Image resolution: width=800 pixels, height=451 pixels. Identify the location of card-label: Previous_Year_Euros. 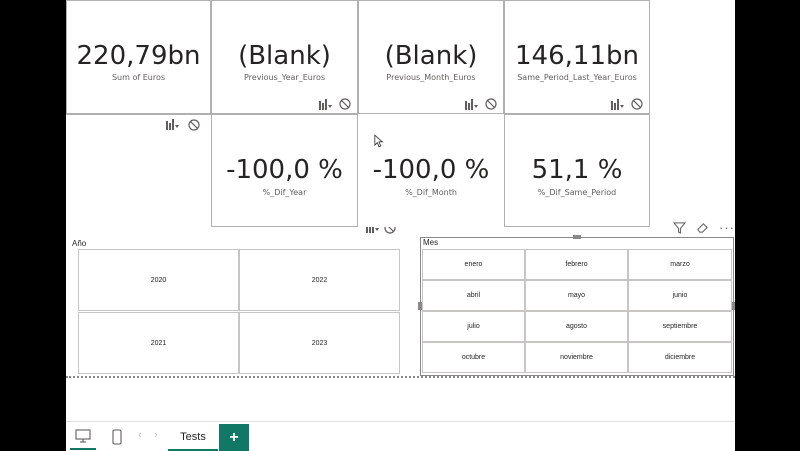
(284, 77).